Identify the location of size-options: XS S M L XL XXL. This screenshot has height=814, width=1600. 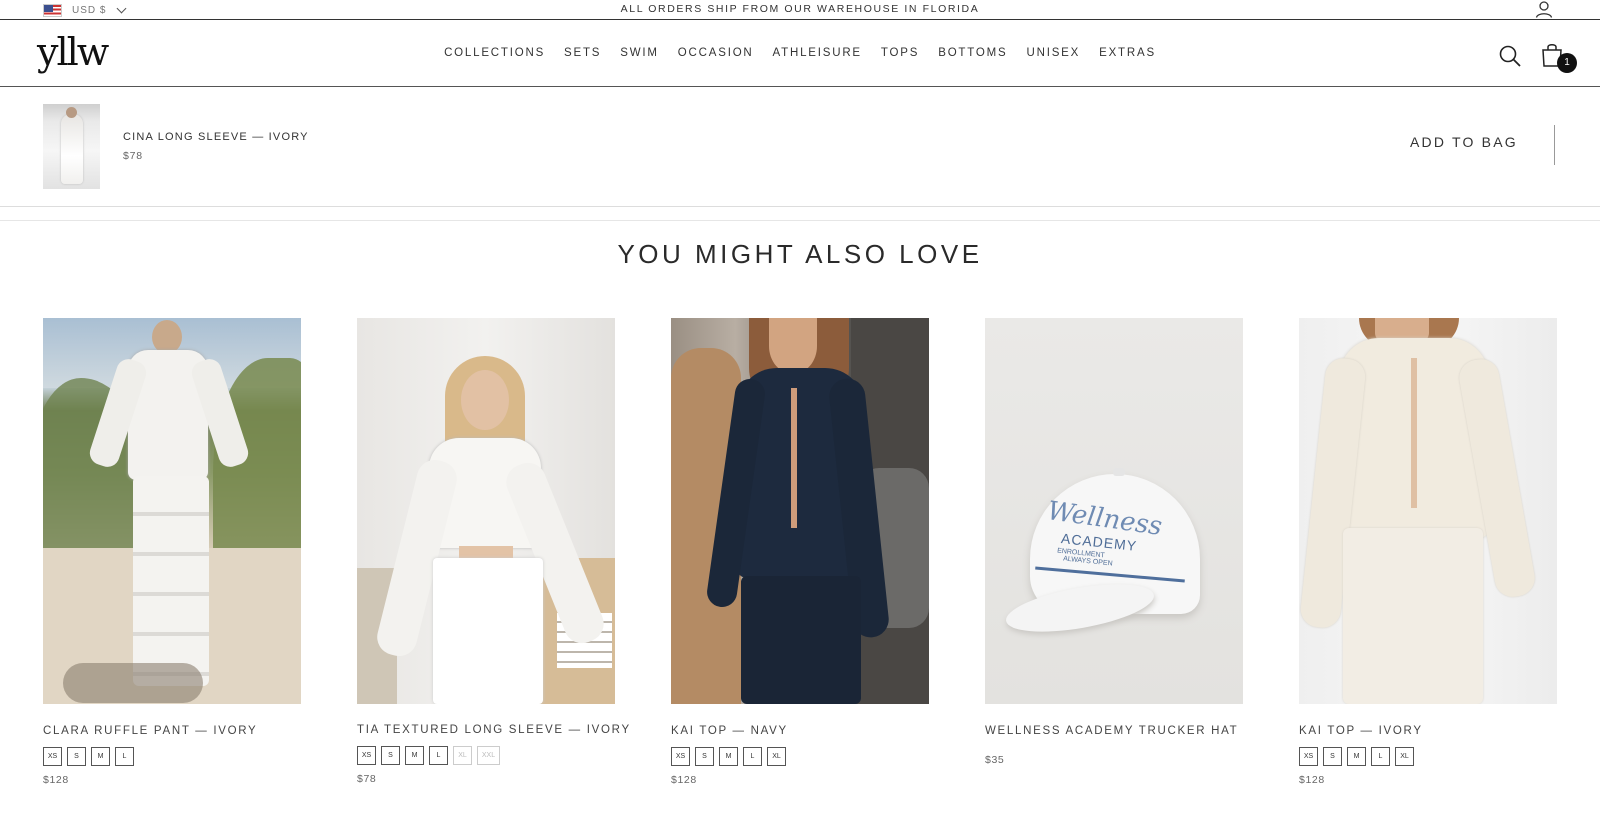
(428, 755).